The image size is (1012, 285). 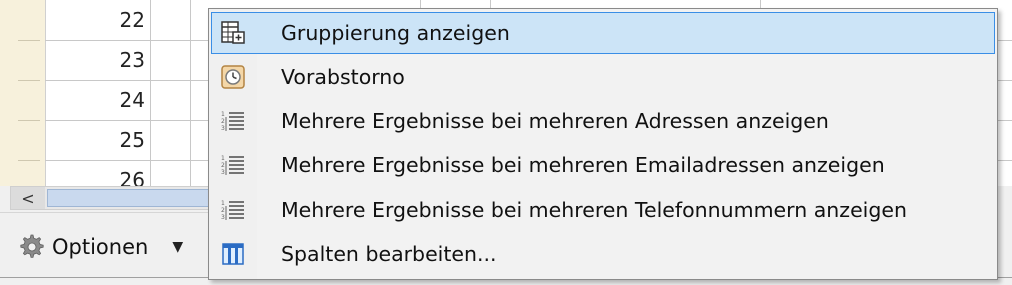 I want to click on menu-item-vorabstorno: Vorabstorno, so click(x=603, y=77).